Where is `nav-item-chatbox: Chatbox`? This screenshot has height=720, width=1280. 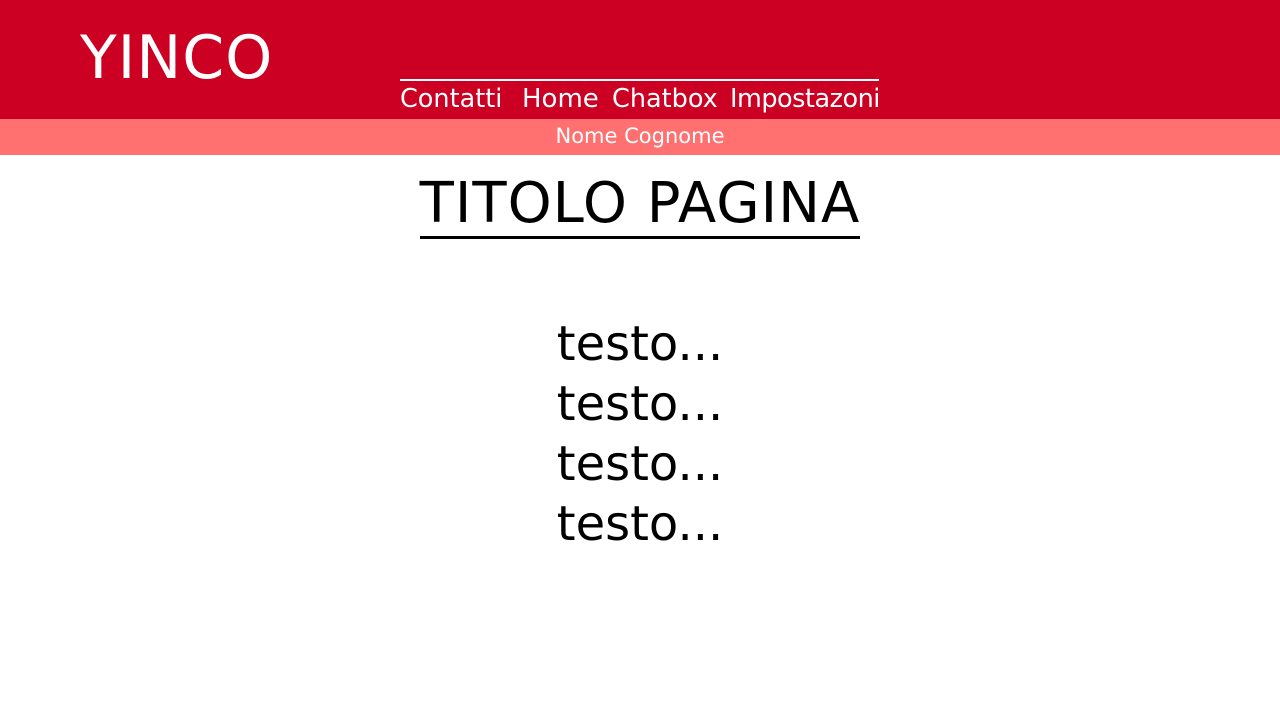
nav-item-chatbox: Chatbox is located at coordinates (665, 99).